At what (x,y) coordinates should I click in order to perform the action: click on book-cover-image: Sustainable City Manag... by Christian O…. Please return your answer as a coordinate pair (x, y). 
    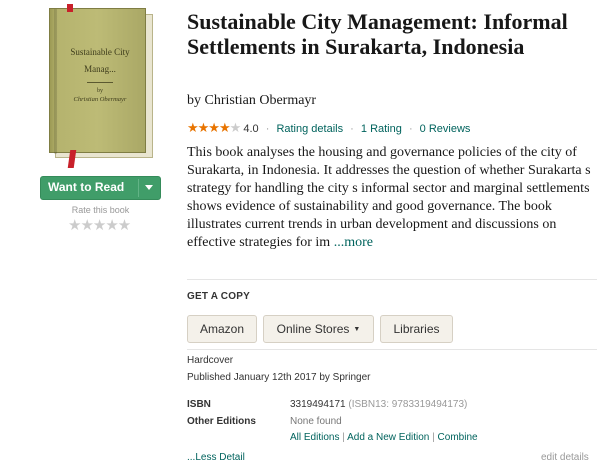
    Looking at the image, I should click on (101, 86).